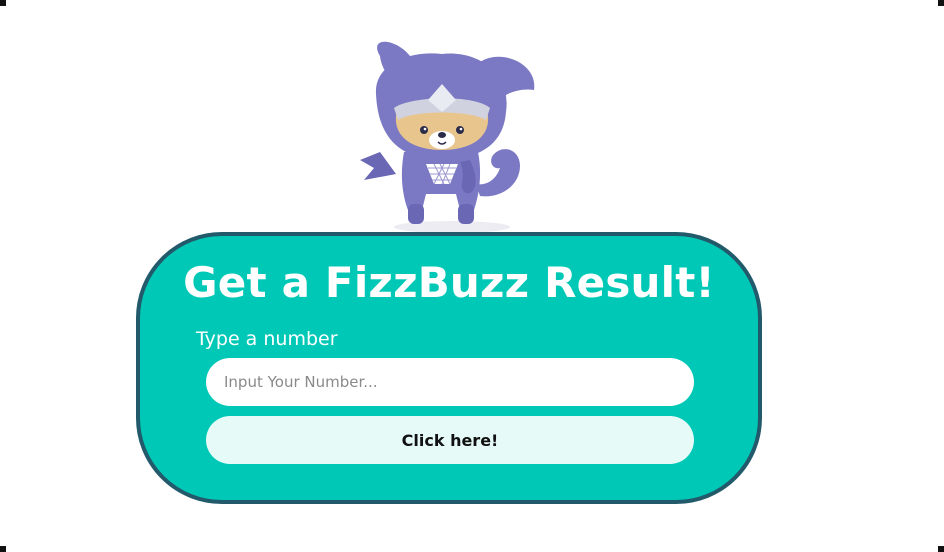 The image size is (944, 552). I want to click on click-here-button: Click here!, so click(450, 440).